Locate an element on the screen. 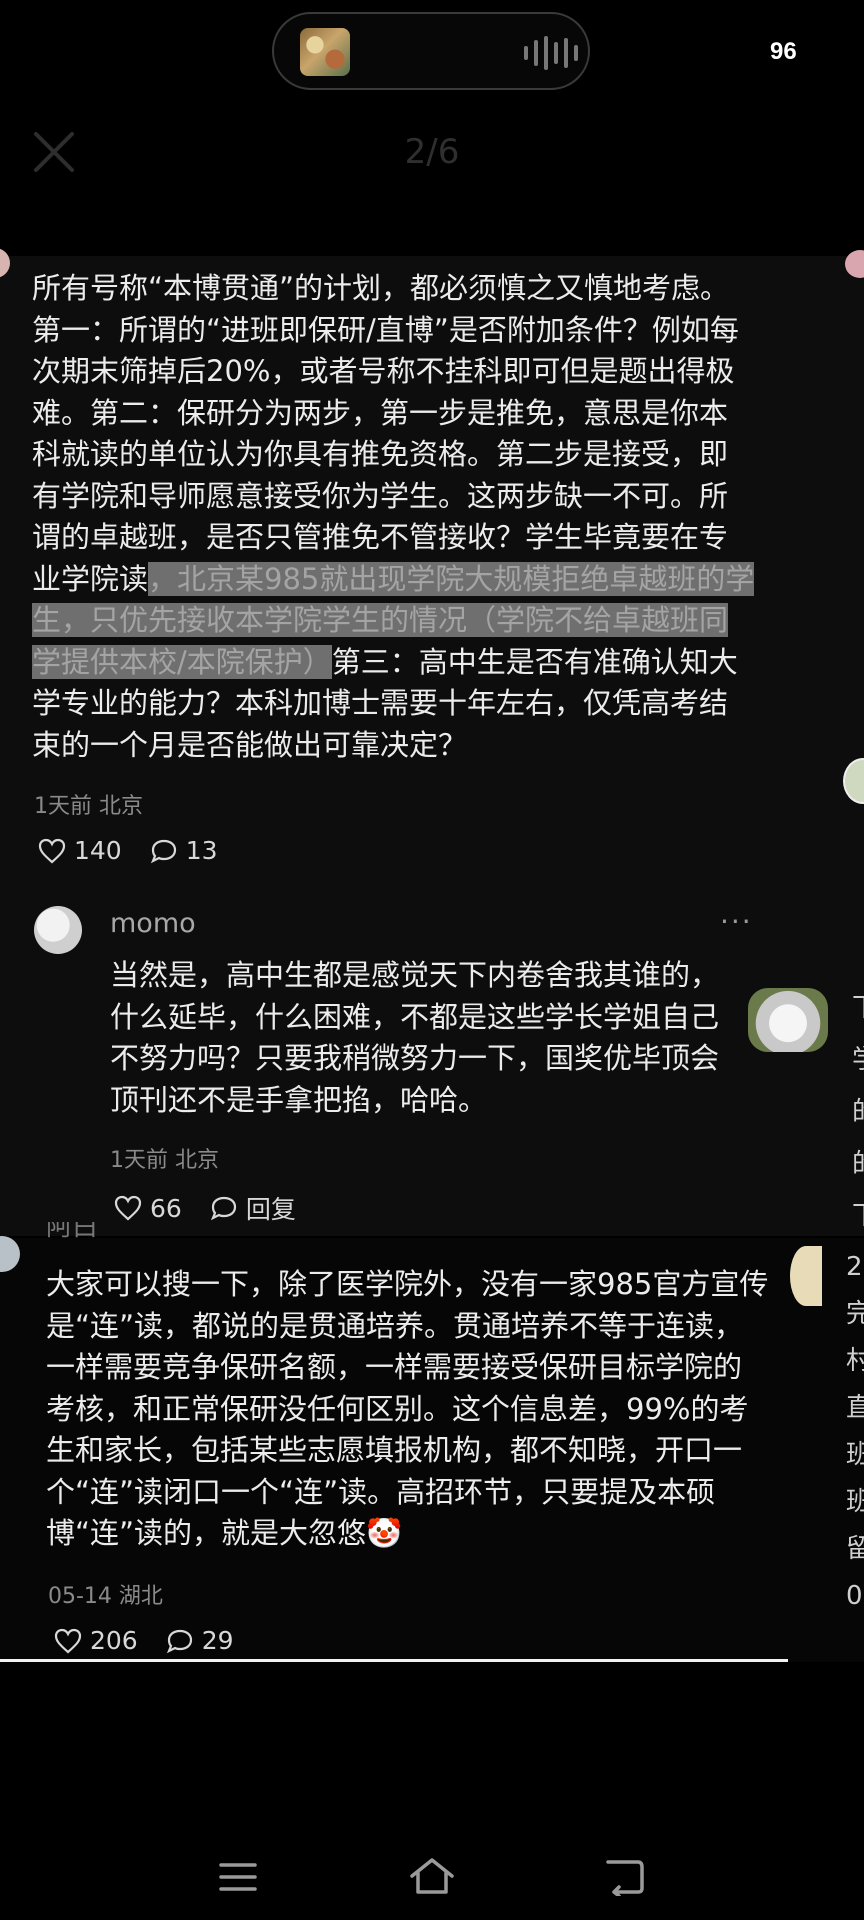 Image resolution: width=864 pixels, height=1920 pixels. like-button: 66 is located at coordinates (148, 1208).